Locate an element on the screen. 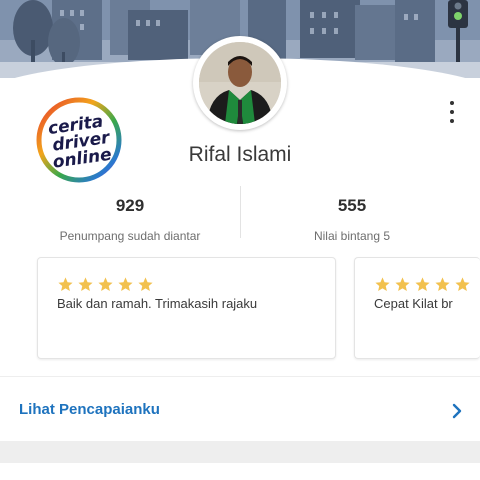  review-card: Cepat Kilat br is located at coordinates (417, 308).